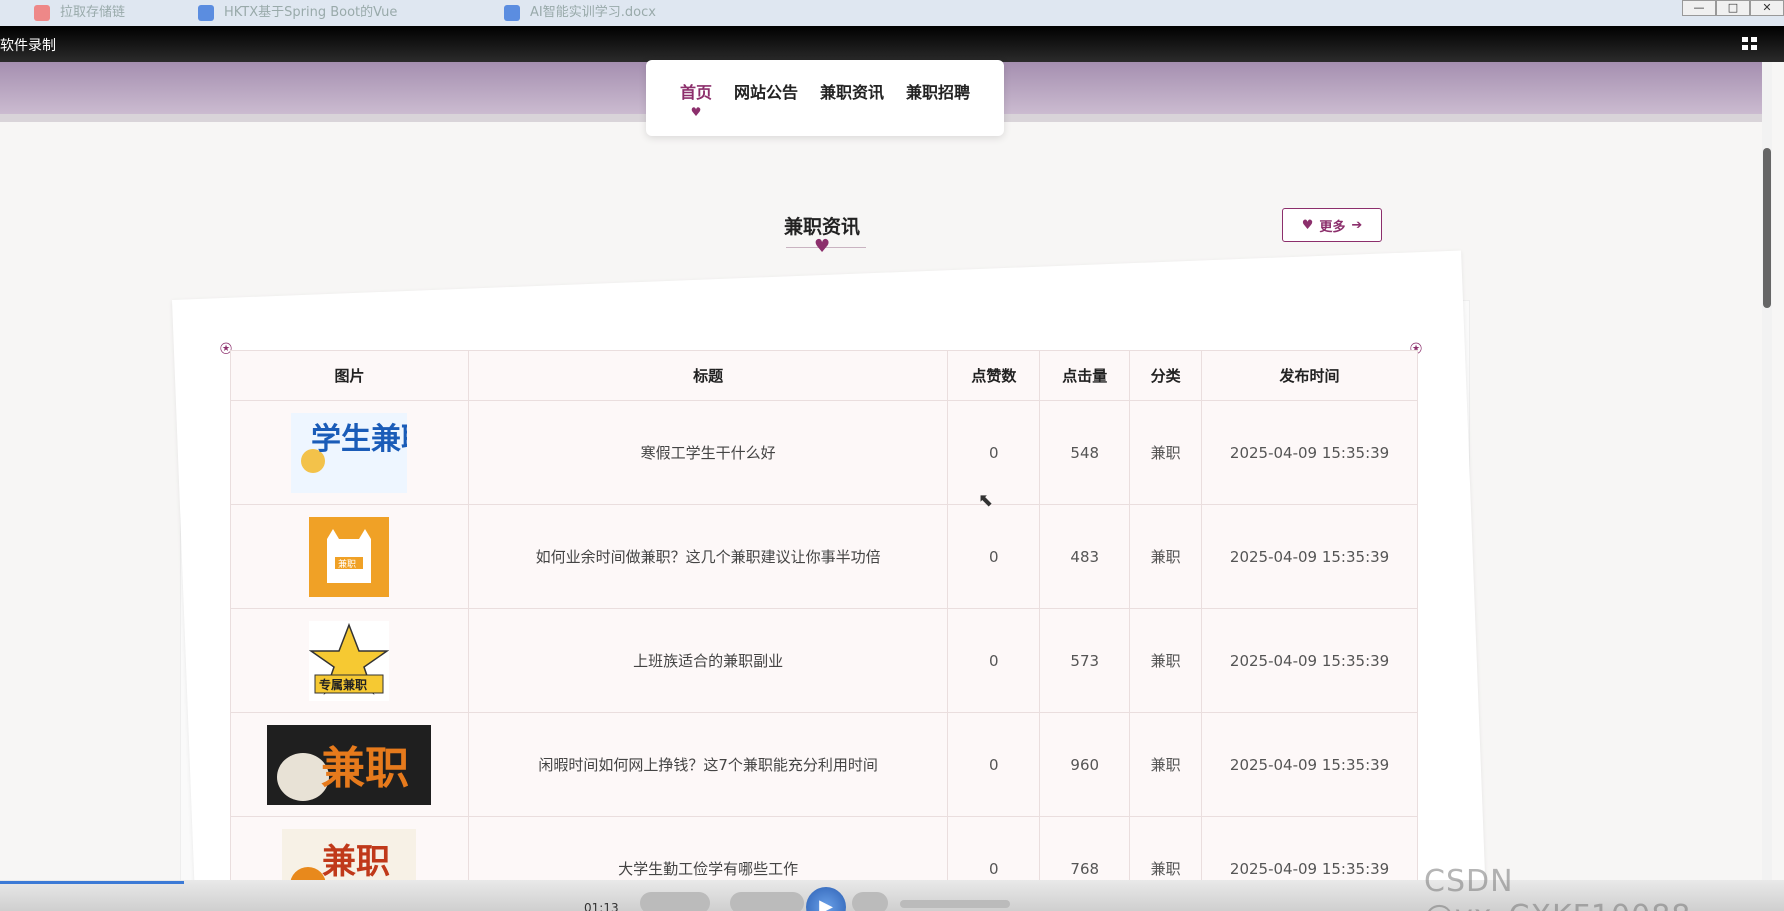  Describe the element at coordinates (955, 904) in the screenshot. I see `volume-slider` at that location.